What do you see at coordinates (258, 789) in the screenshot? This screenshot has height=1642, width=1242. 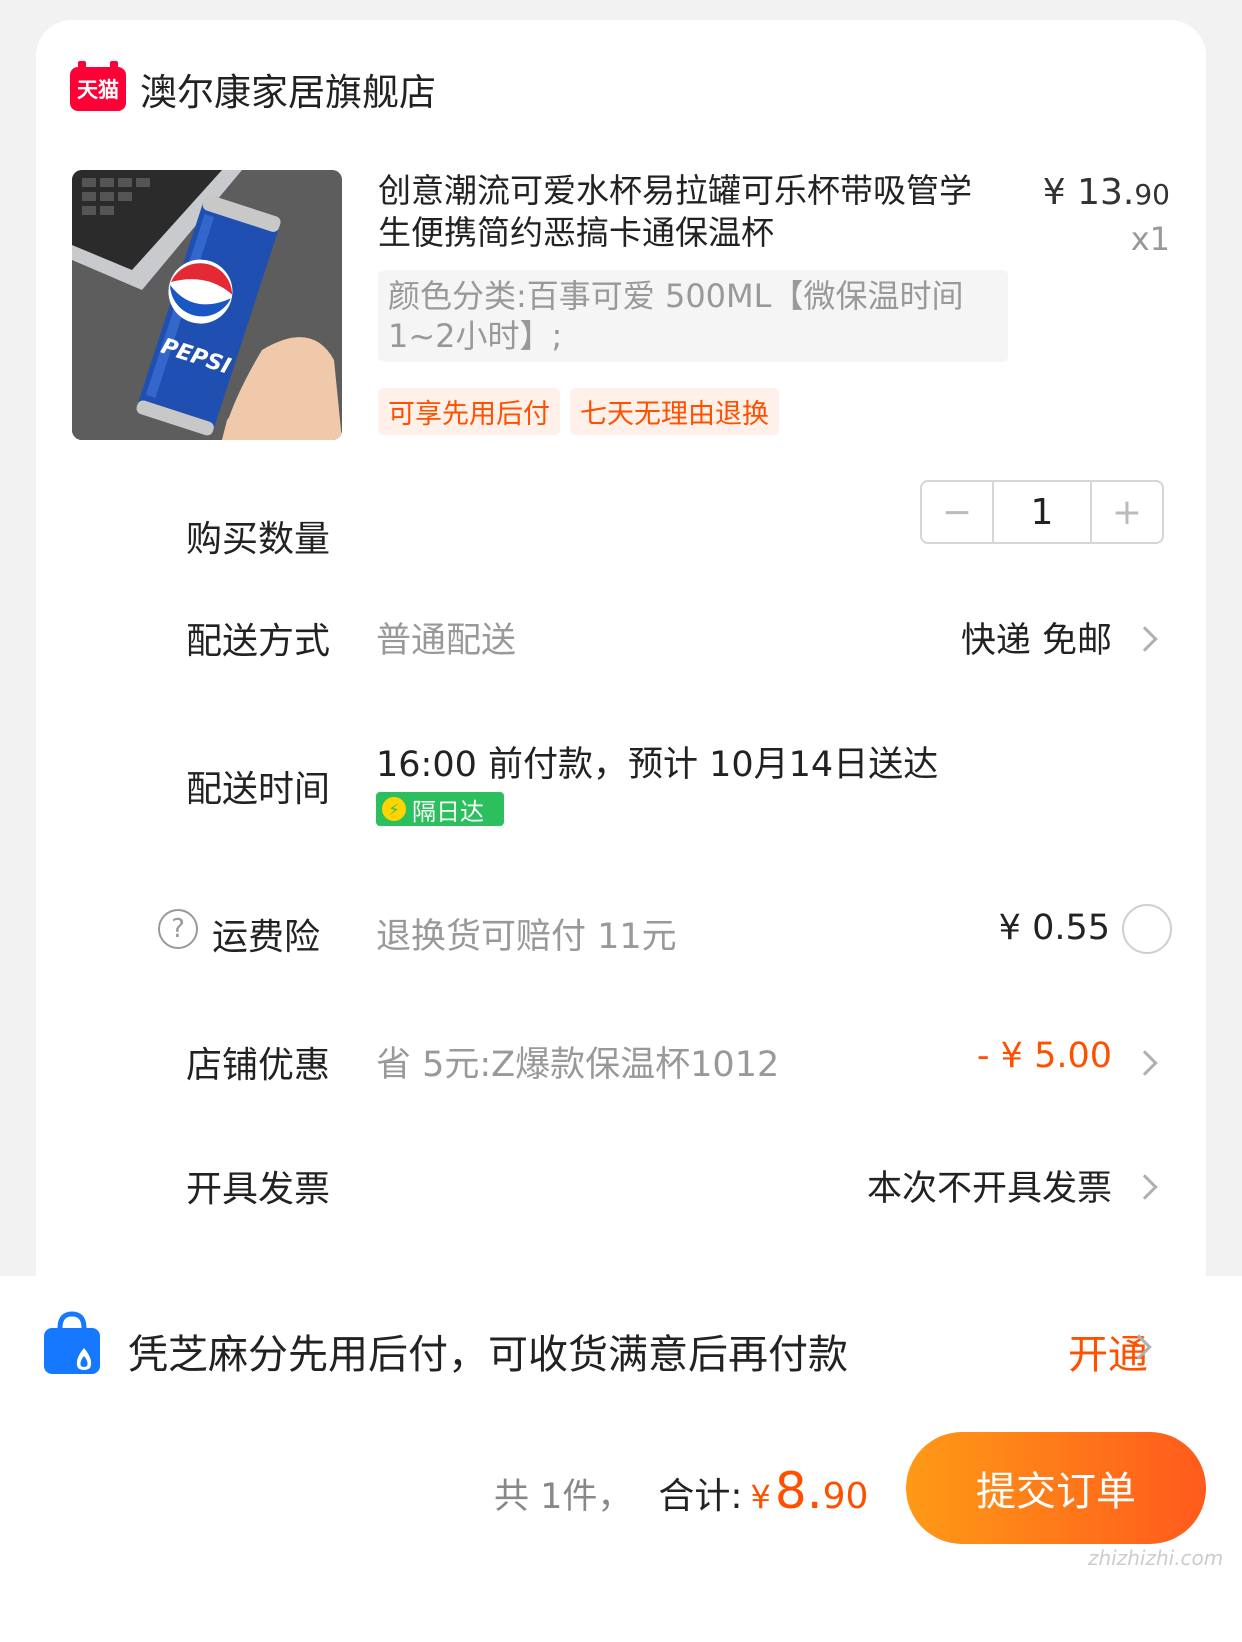 I see `delivery-time-label: 配送时间` at bounding box center [258, 789].